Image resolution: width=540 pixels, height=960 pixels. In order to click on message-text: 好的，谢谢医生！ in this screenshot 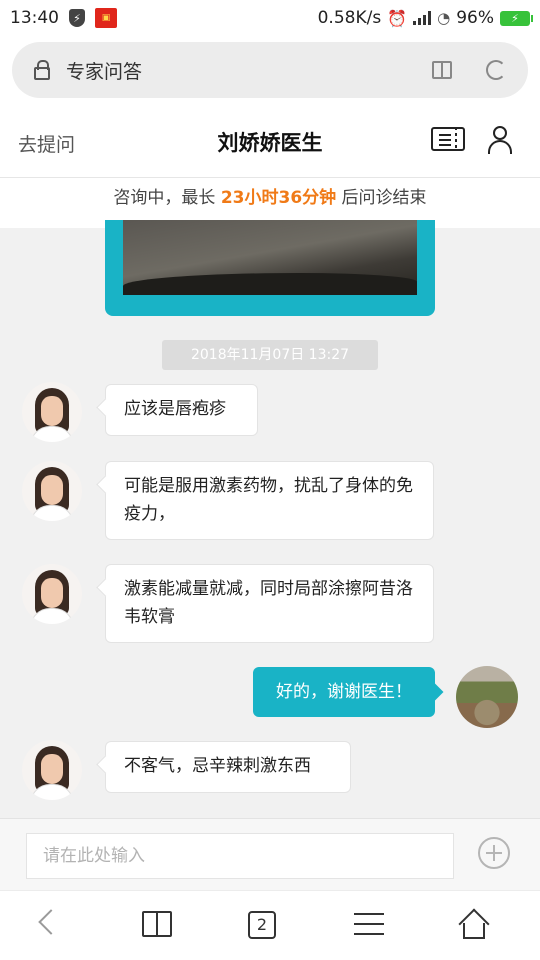, I will do `click(344, 692)`.